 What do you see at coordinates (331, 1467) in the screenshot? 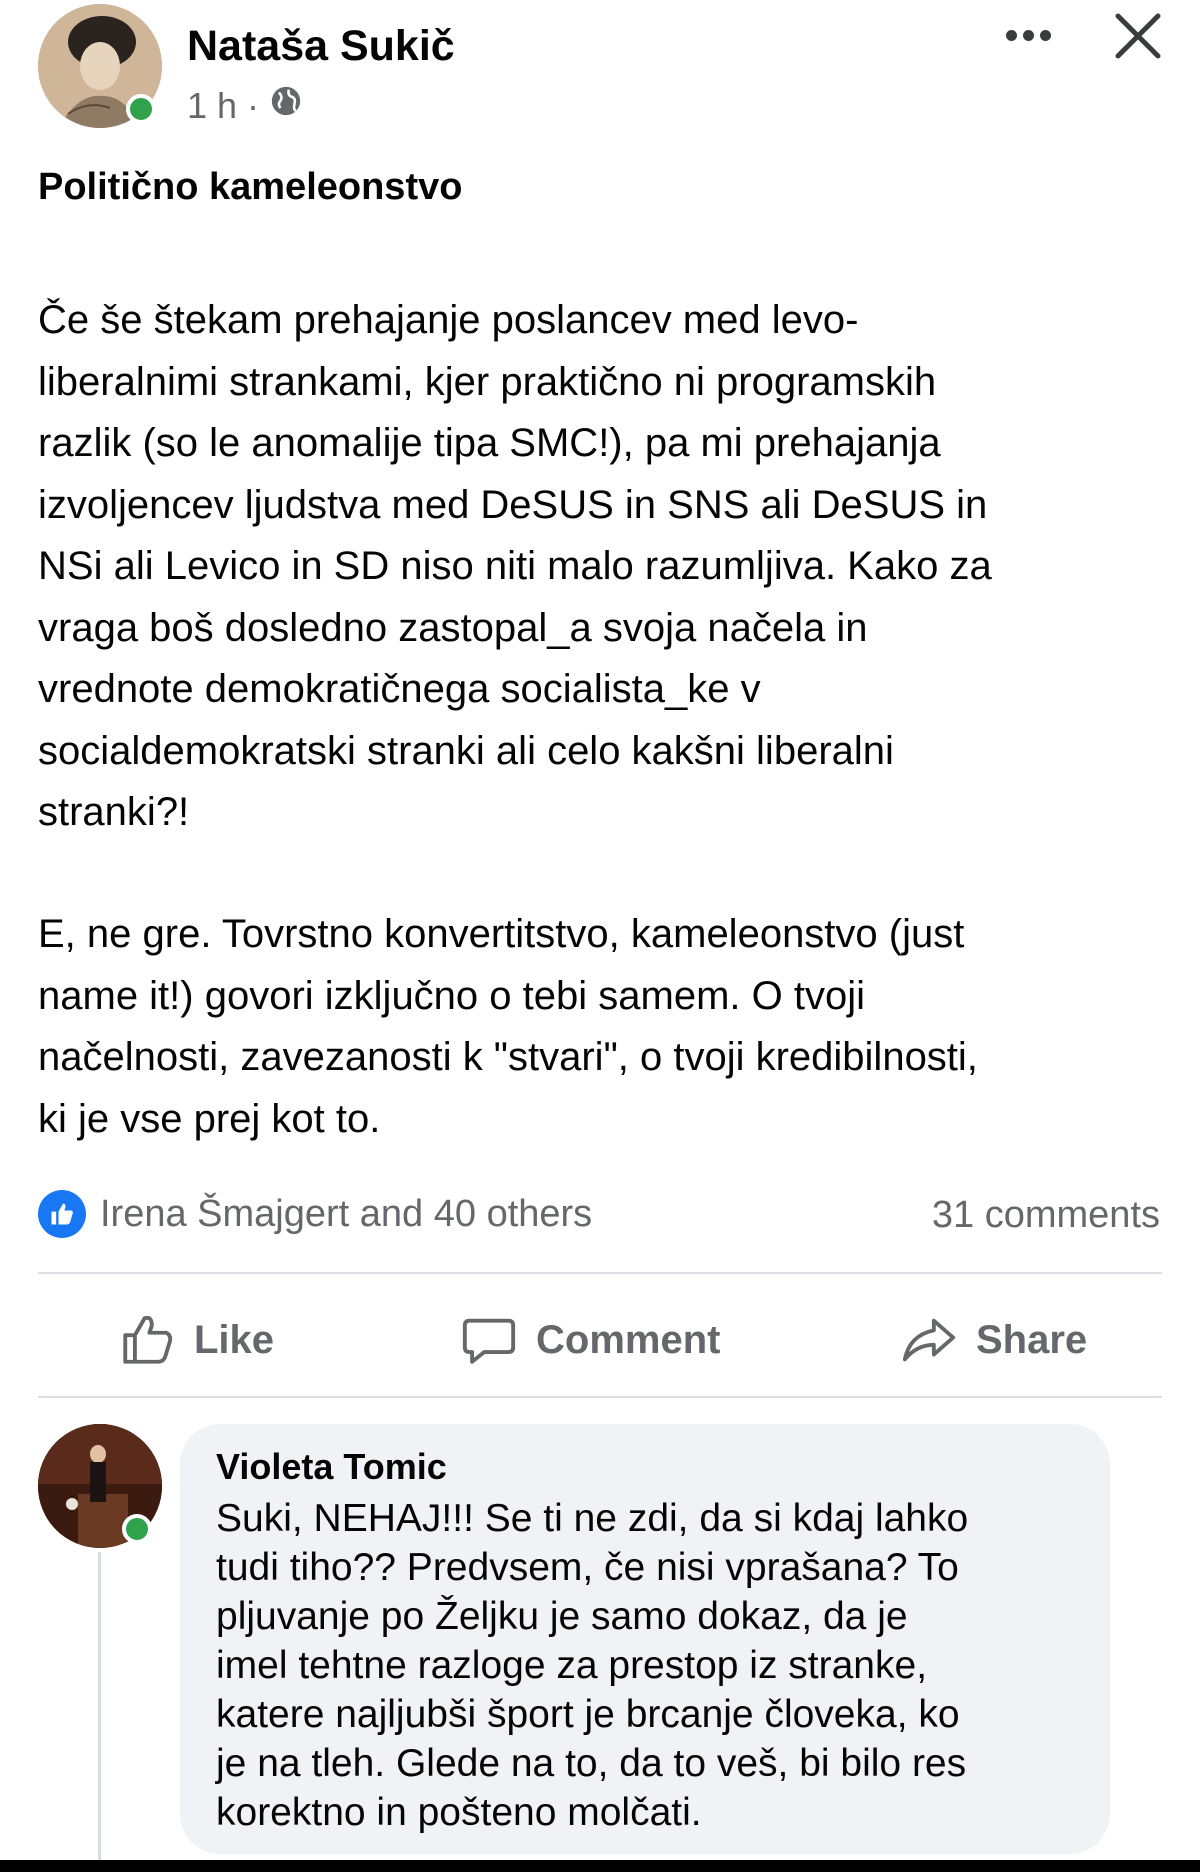
I see `commenter-name: Violeta Tomic` at bounding box center [331, 1467].